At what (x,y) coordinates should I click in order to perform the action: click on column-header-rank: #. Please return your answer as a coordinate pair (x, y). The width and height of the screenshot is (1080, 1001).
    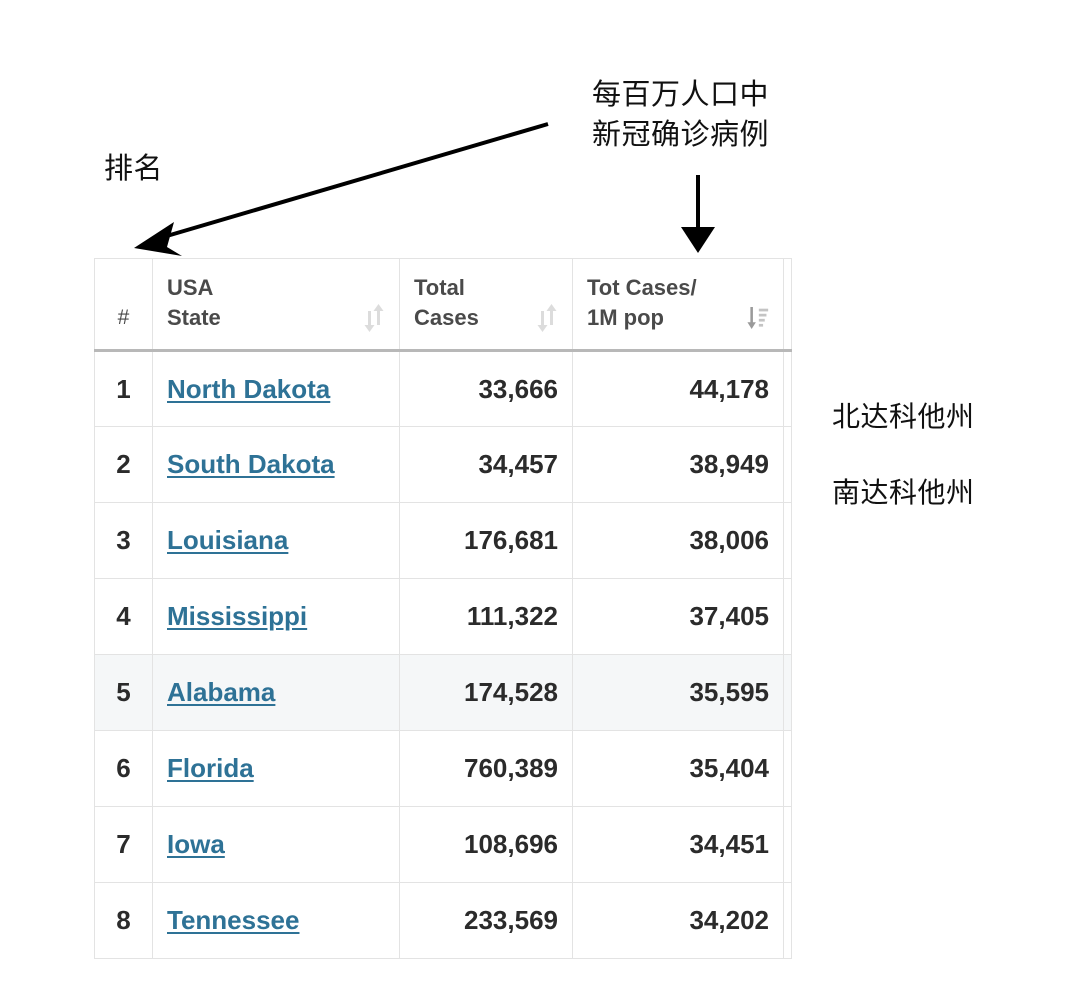
    Looking at the image, I should click on (123, 305).